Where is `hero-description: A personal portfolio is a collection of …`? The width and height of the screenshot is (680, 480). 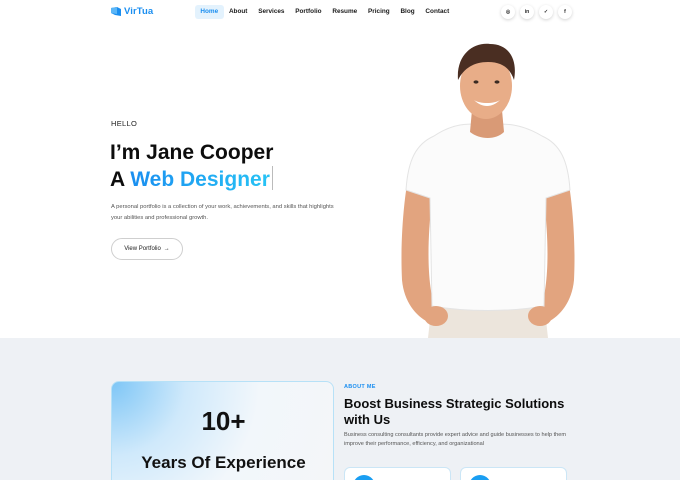
hero-description: A personal portfolio is a collection of … is located at coordinates (222, 212).